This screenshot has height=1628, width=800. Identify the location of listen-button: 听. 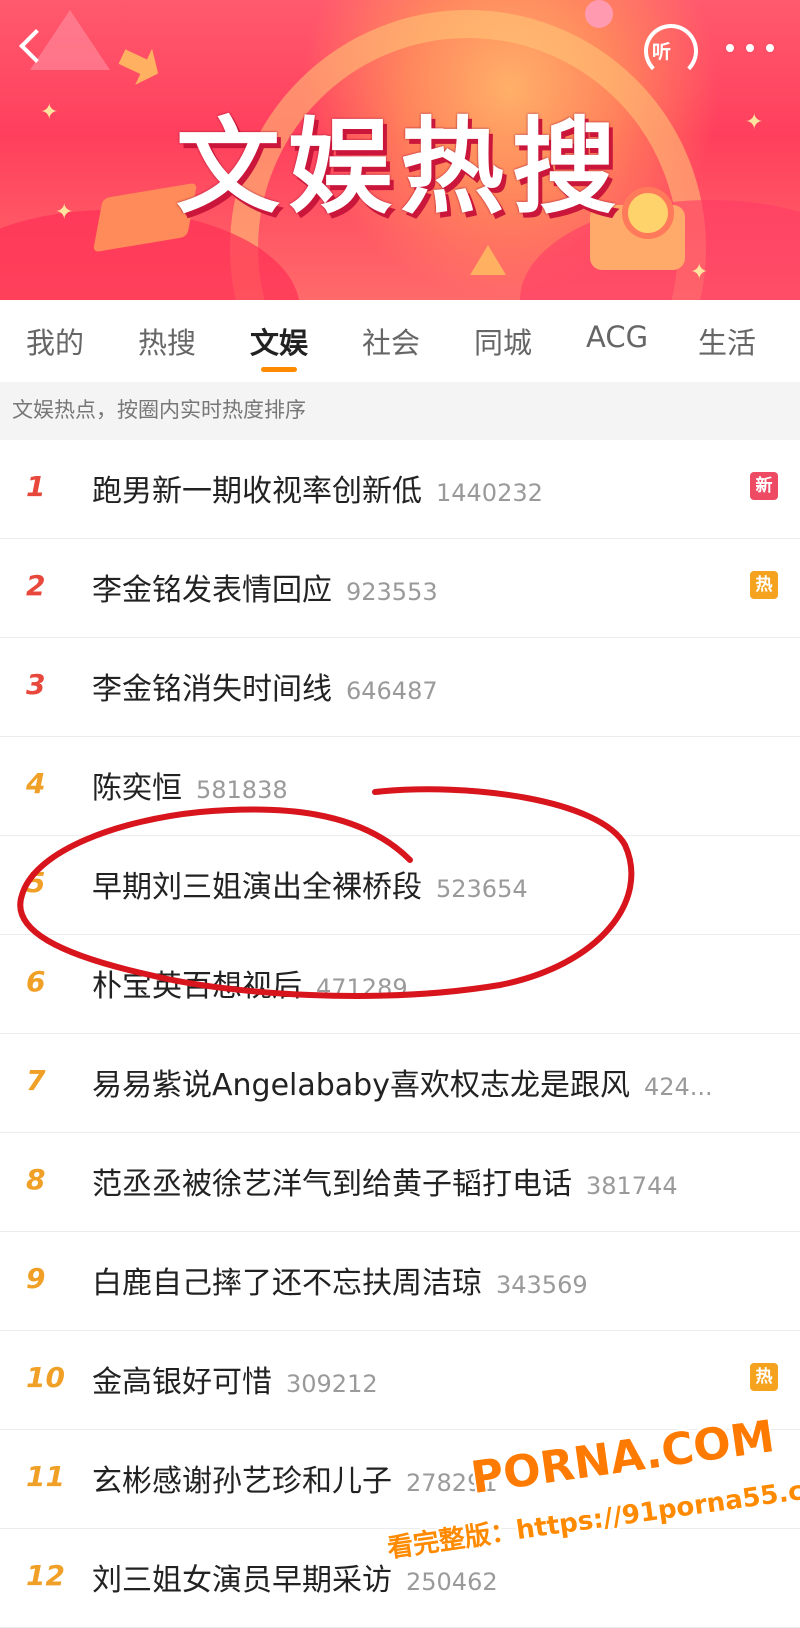
(669, 49).